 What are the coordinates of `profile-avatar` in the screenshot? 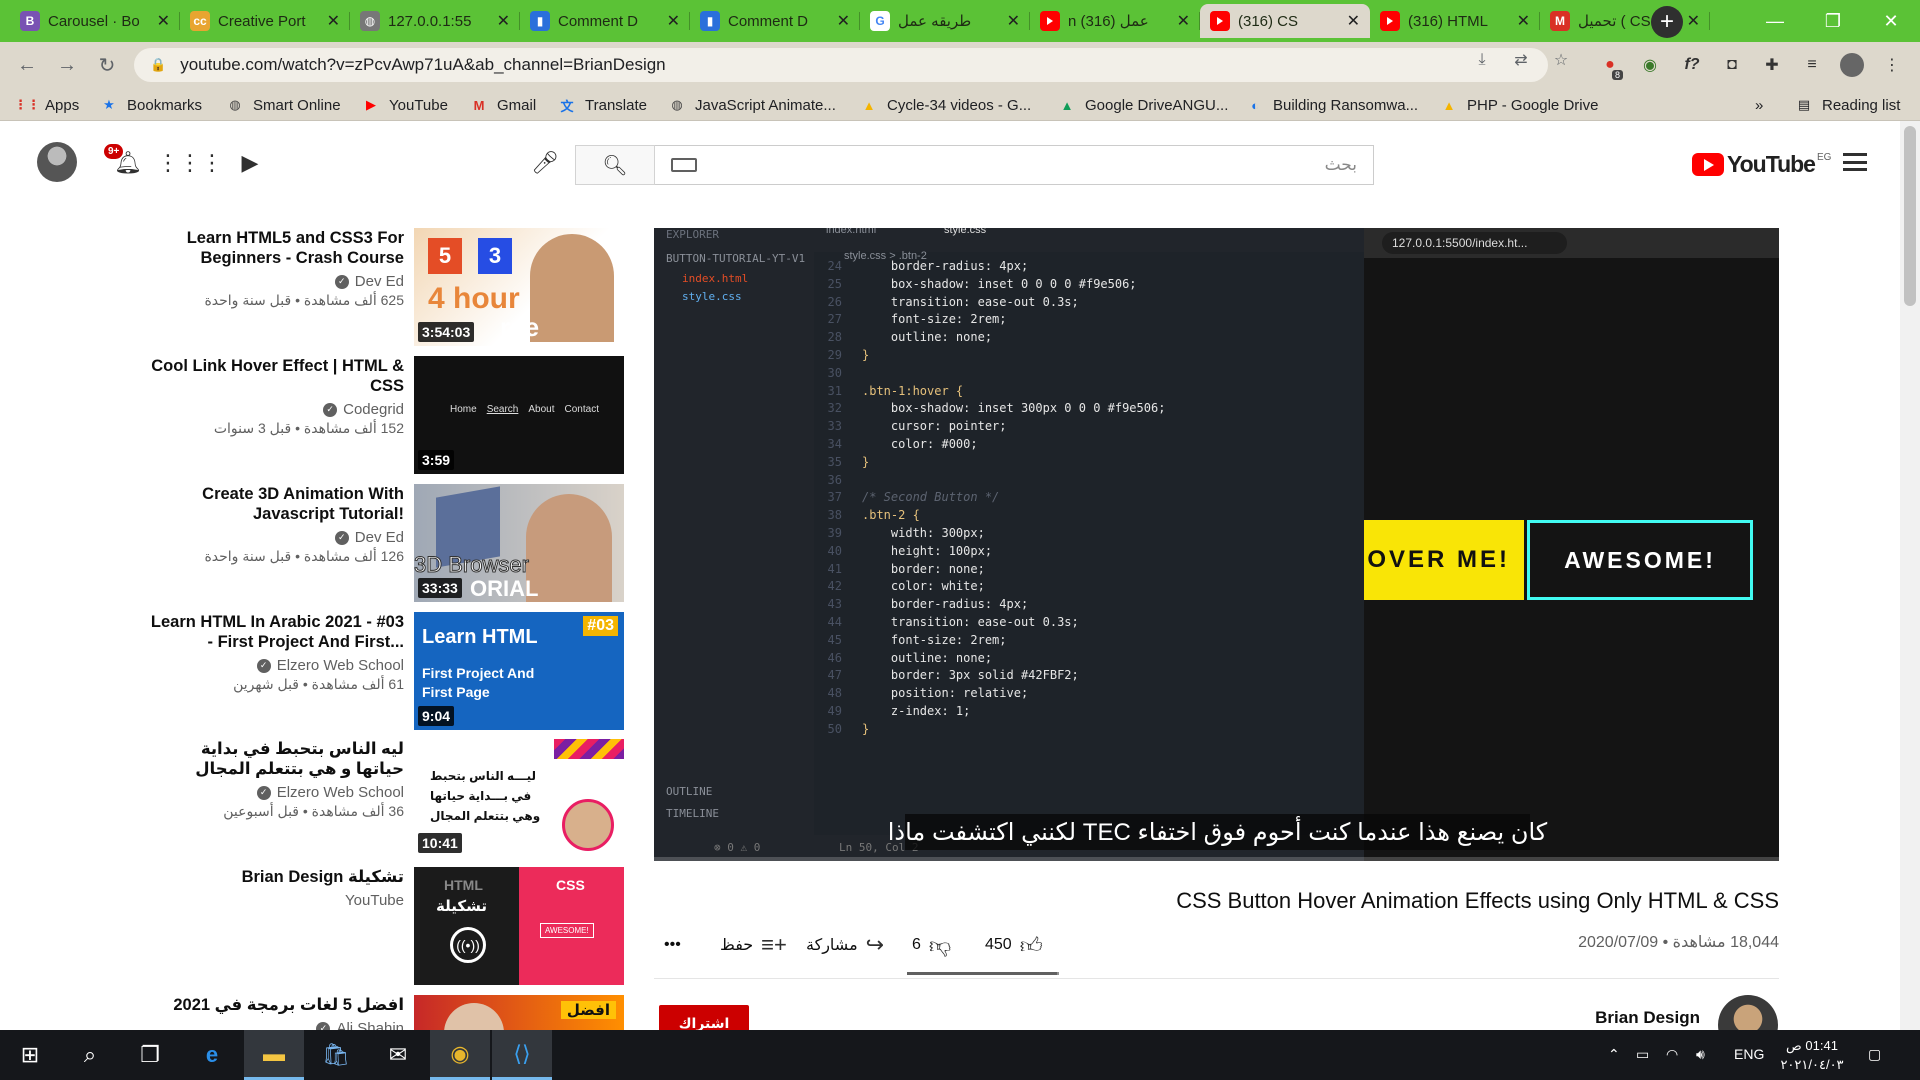 It's located at (1852, 65).